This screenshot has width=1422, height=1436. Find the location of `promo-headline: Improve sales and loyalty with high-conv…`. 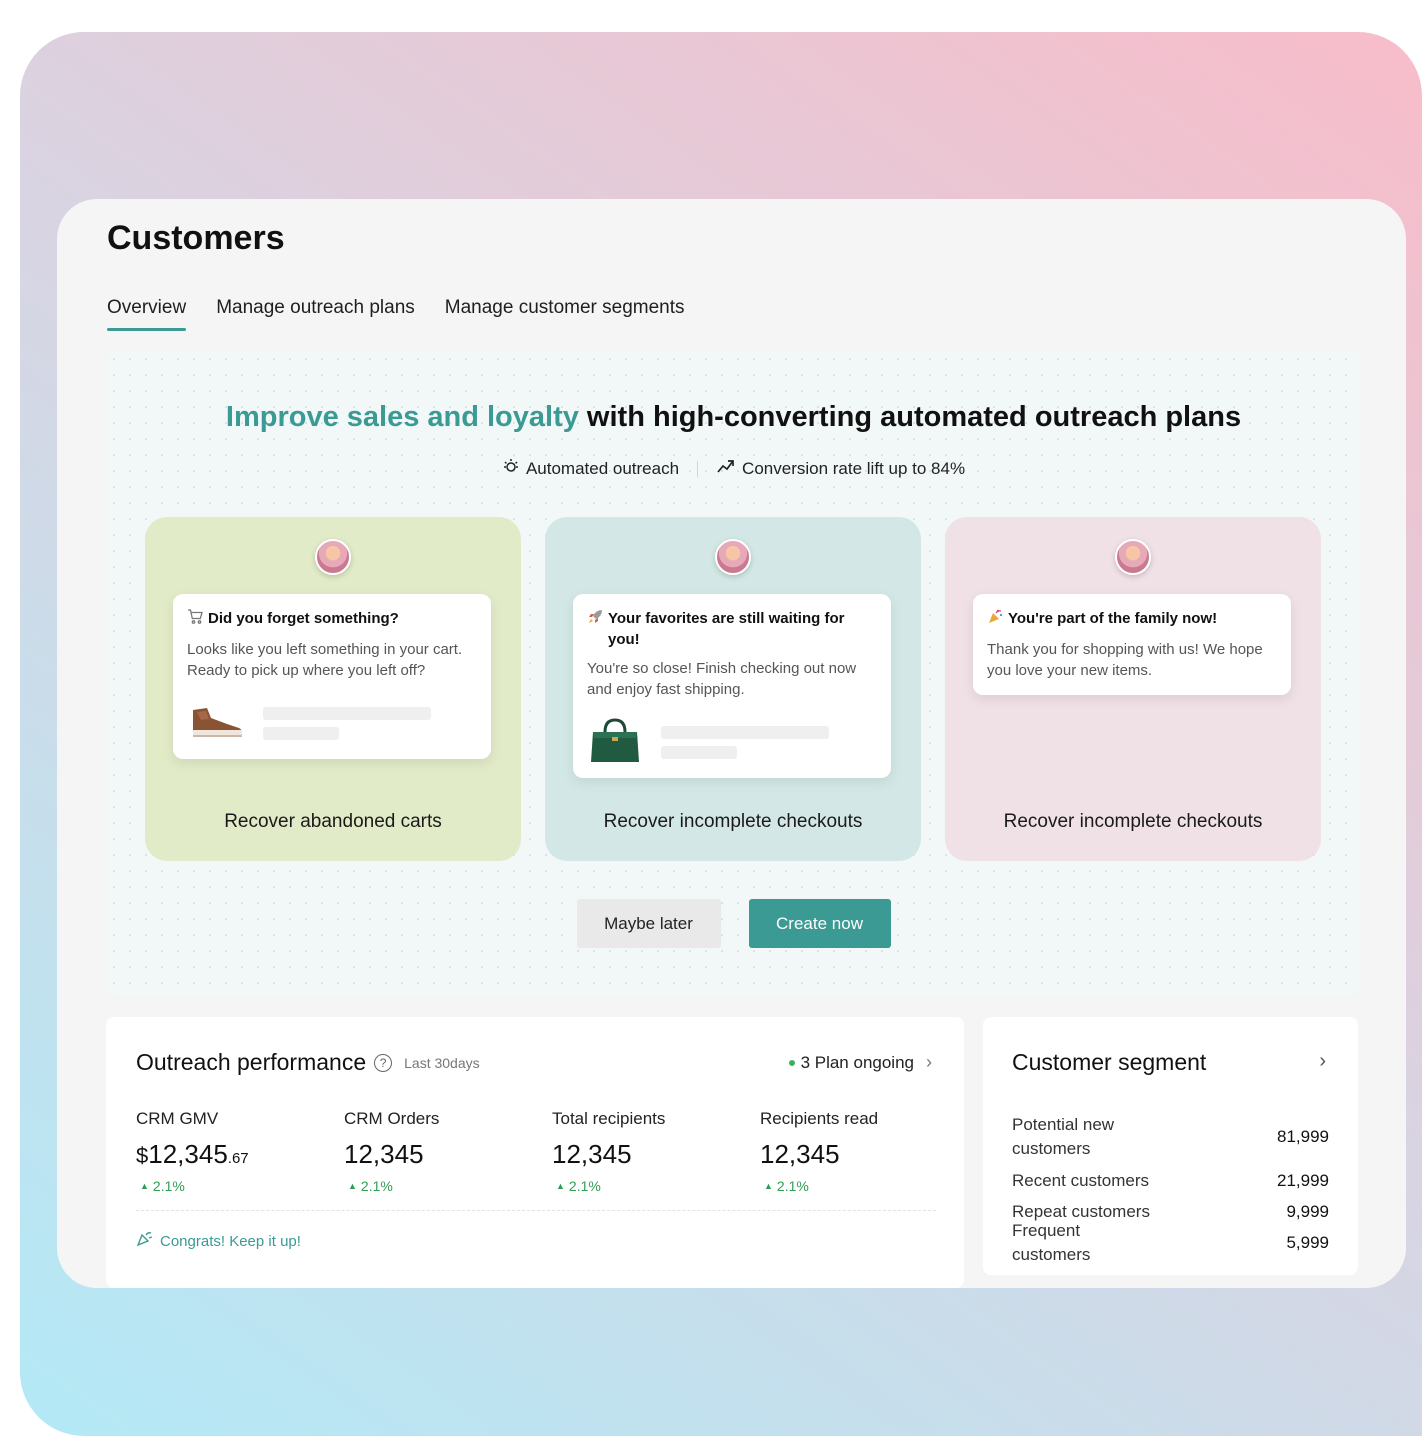

promo-headline: Improve sales and loyalty with high-conv… is located at coordinates (733, 417).